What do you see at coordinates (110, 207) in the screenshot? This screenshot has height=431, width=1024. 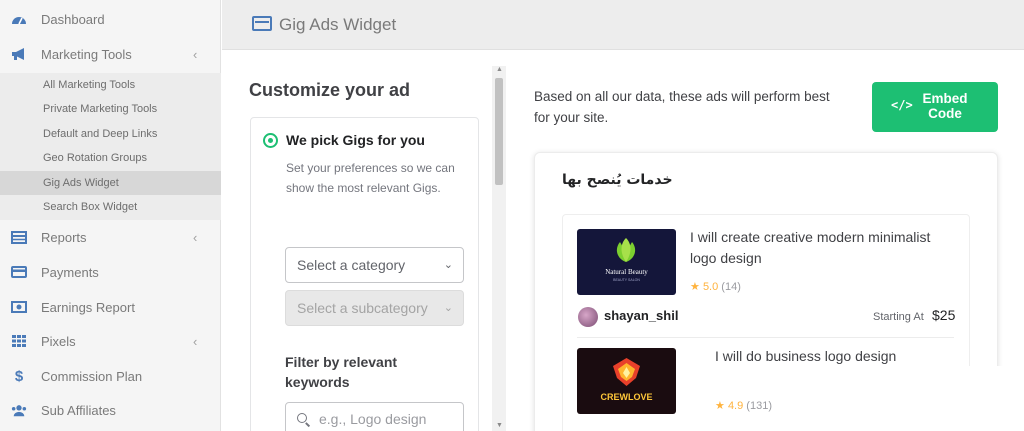 I see `sidebar-subitem-search-box-widget: Search Box Widget` at bounding box center [110, 207].